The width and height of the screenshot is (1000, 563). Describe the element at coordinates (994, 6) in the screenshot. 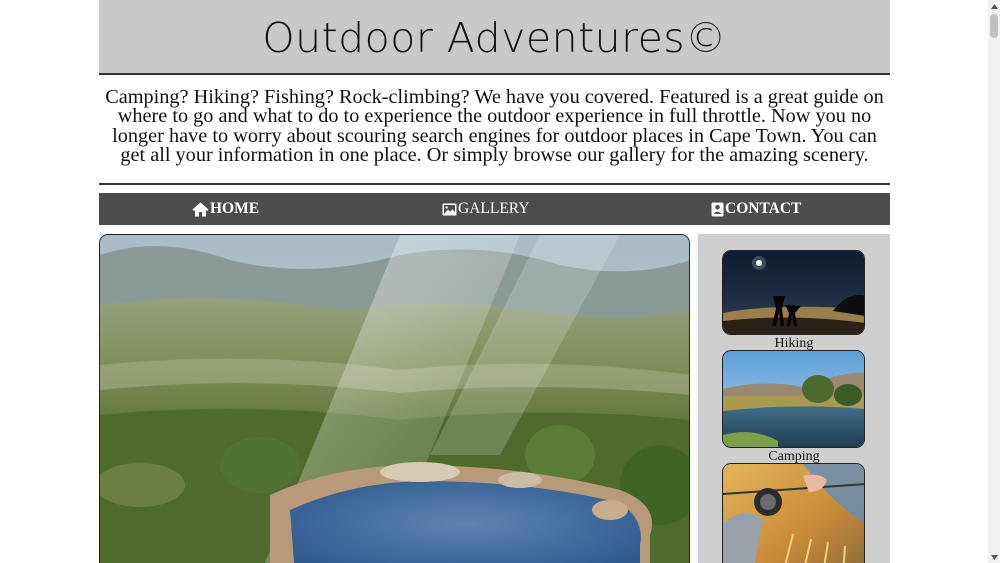

I see `scroll-up-arrow-icon` at that location.